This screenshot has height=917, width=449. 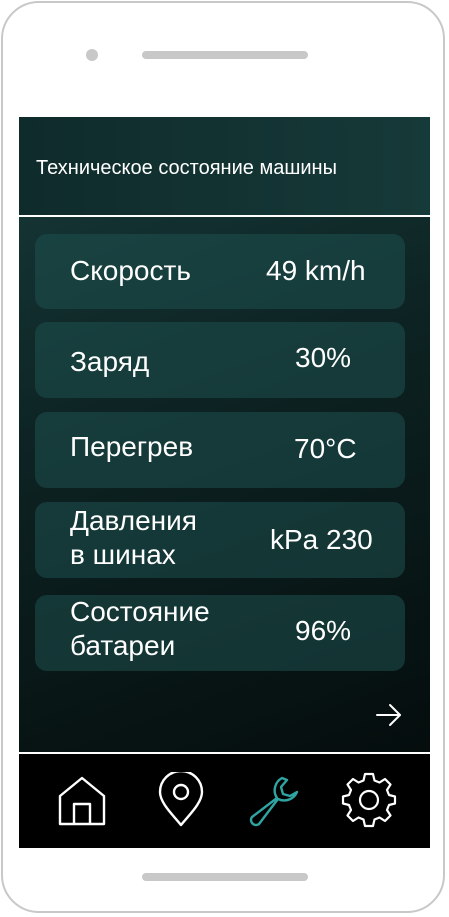 I want to click on metric-value: 70°C, so click(x=325, y=448).